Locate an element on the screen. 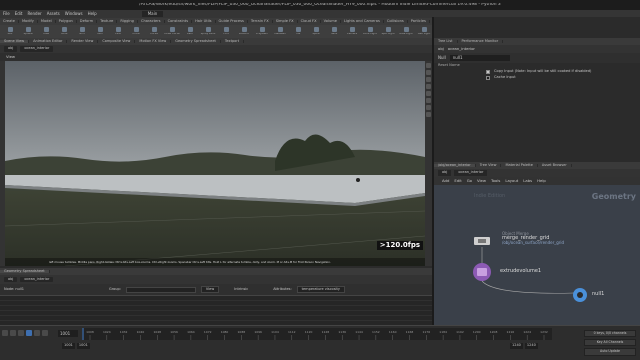  network-path-node: ocean_interior is located at coordinates (471, 173).